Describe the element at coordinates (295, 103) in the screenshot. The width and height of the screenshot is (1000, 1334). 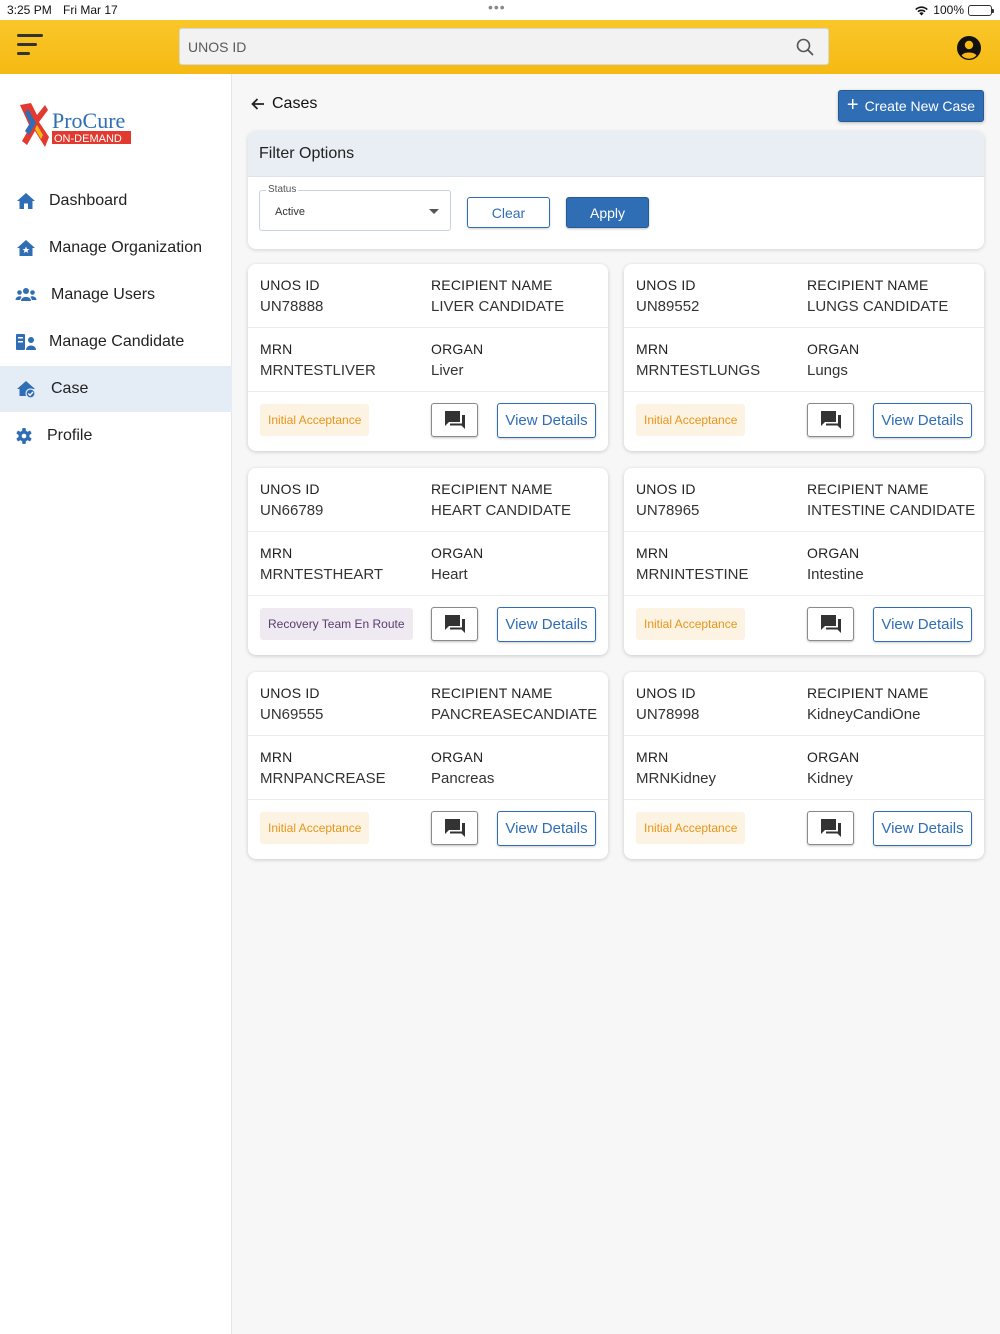
I see `page-title: Cases` at that location.